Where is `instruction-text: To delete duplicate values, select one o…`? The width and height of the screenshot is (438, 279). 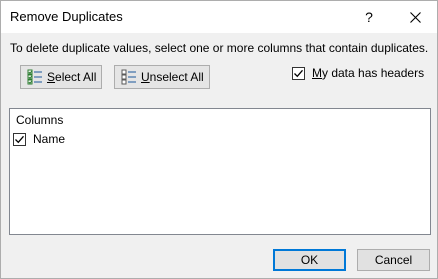
instruction-text: To delete duplicate values, select one o… is located at coordinates (219, 48).